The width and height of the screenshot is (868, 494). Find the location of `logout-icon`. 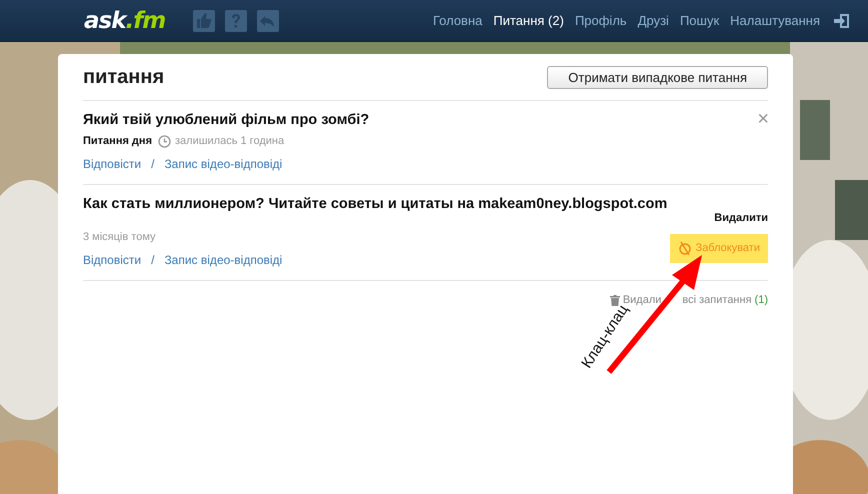

logout-icon is located at coordinates (841, 20).